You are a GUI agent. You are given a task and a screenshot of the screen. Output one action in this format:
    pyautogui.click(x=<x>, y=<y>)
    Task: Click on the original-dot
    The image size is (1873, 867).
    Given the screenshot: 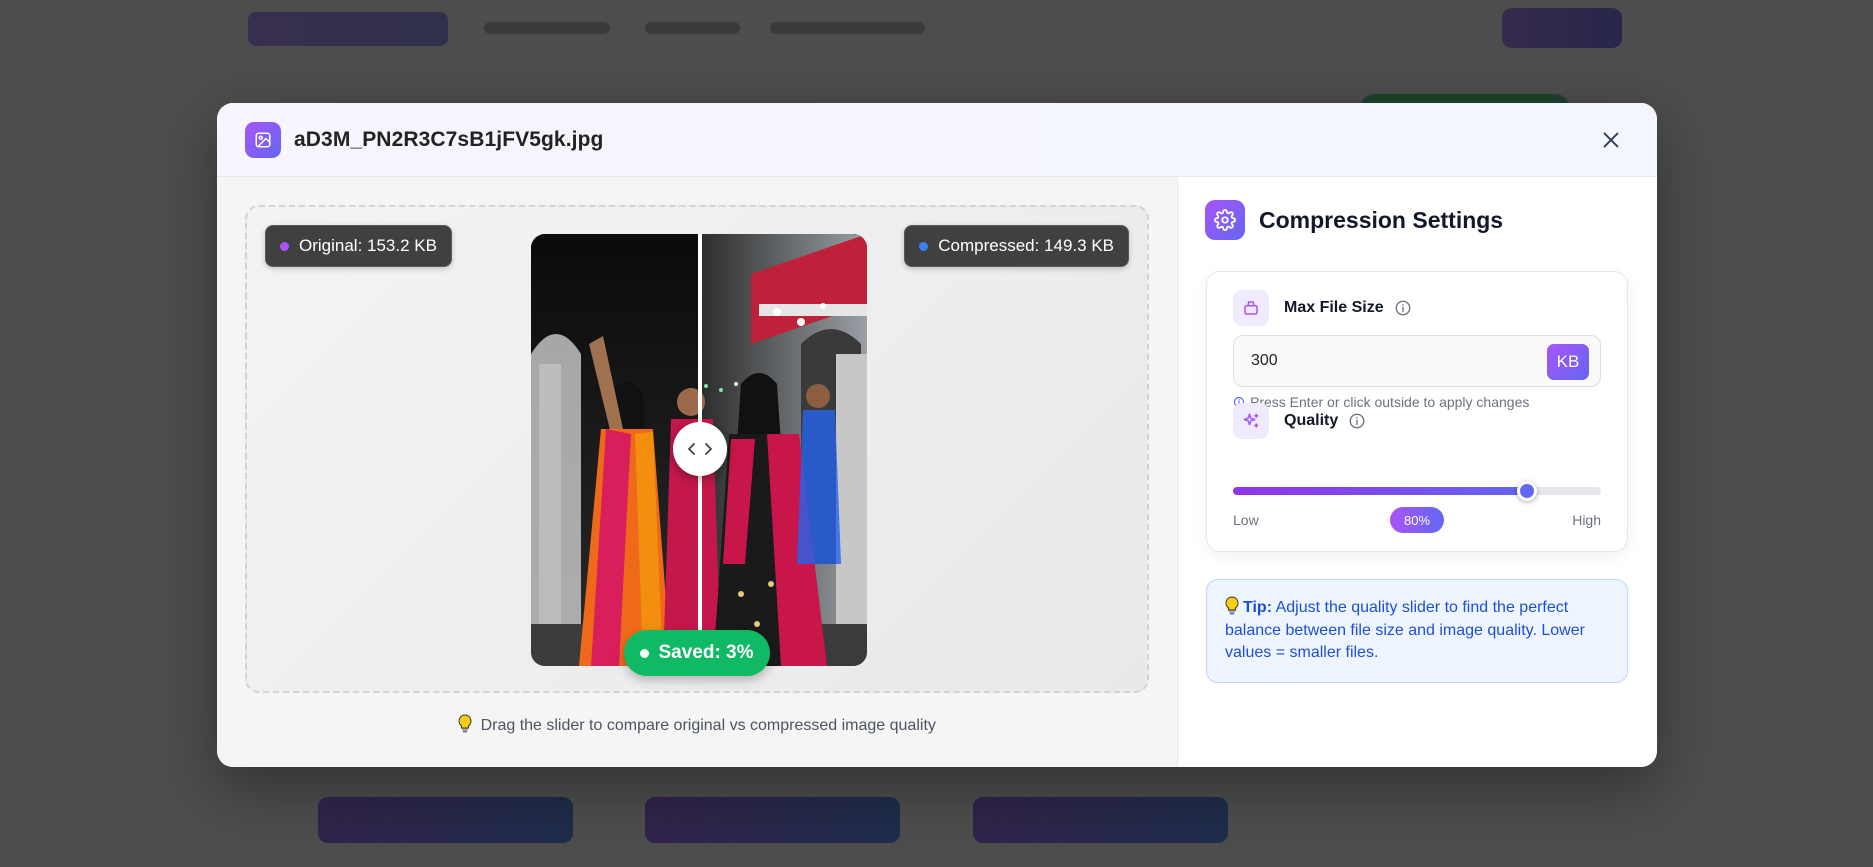 What is the action you would take?
    pyautogui.click(x=284, y=246)
    